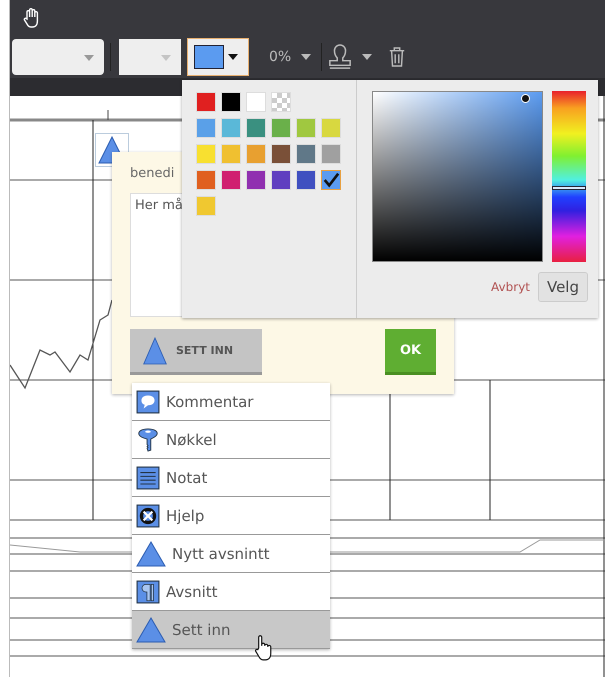 The image size is (605, 677). What do you see at coordinates (148, 478) in the screenshot?
I see `lines-icon` at bounding box center [148, 478].